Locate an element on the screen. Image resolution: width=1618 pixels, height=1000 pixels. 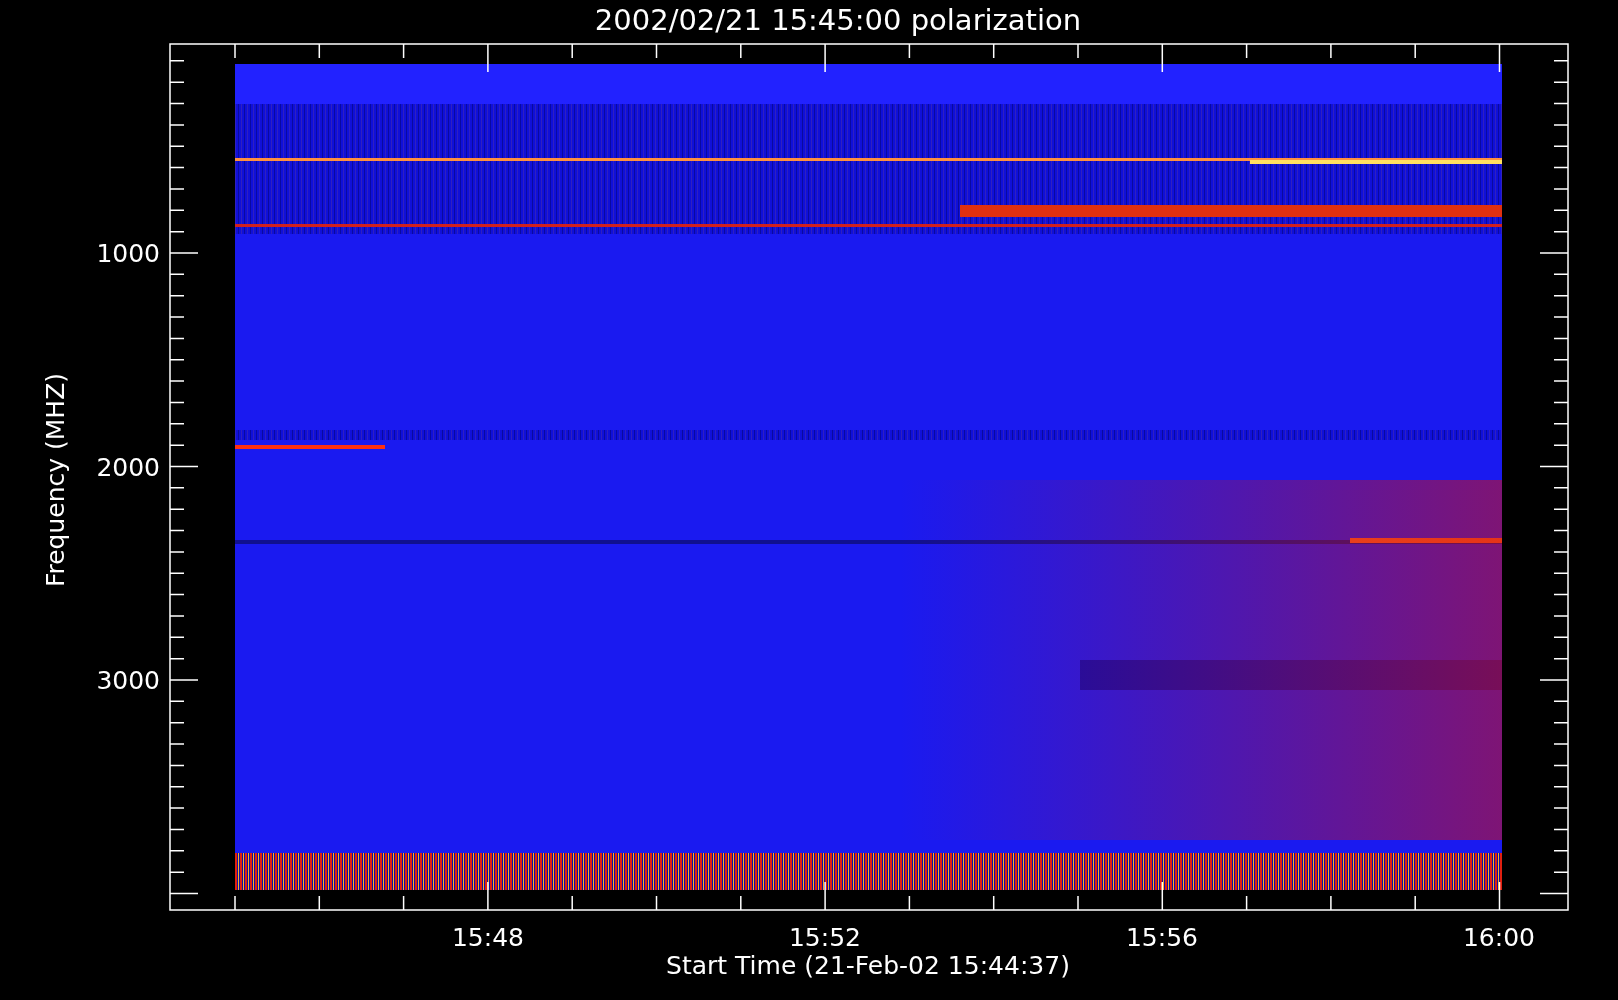
x-tick-label: 15:48 is located at coordinates (488, 937).